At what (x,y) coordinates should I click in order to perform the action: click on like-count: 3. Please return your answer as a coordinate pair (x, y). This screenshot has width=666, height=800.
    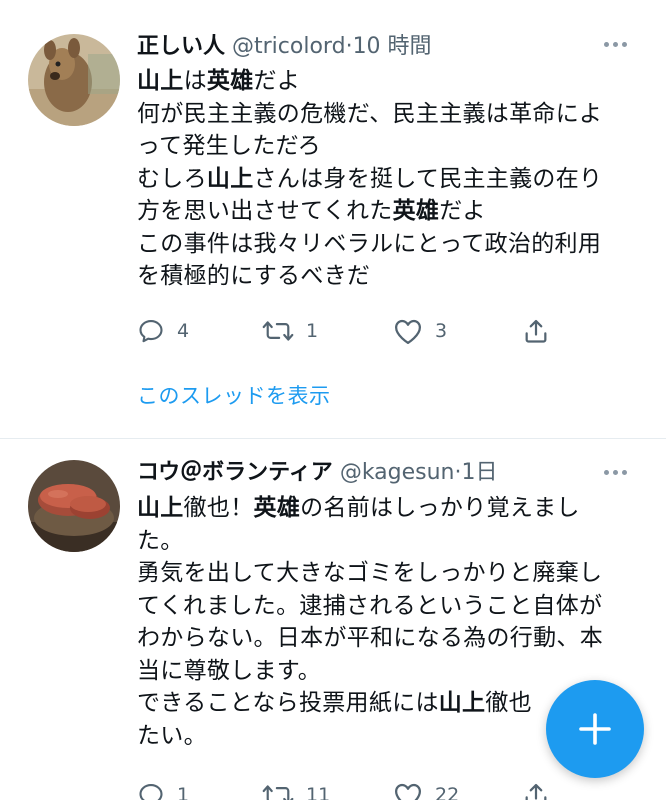
    Looking at the image, I should click on (441, 331).